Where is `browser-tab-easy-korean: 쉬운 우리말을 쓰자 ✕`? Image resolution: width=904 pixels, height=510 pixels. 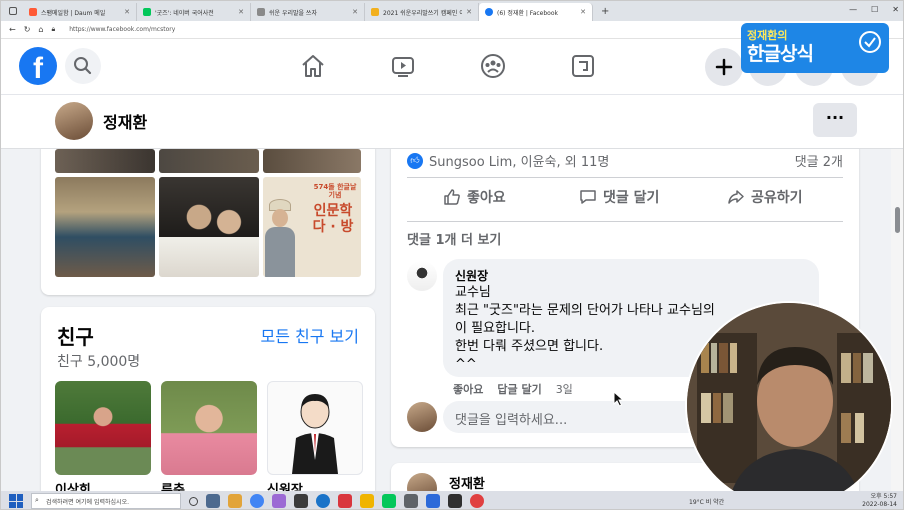
browser-tab-easy-korean: 쉬운 우리말을 쓰자 ✕ is located at coordinates (308, 12).